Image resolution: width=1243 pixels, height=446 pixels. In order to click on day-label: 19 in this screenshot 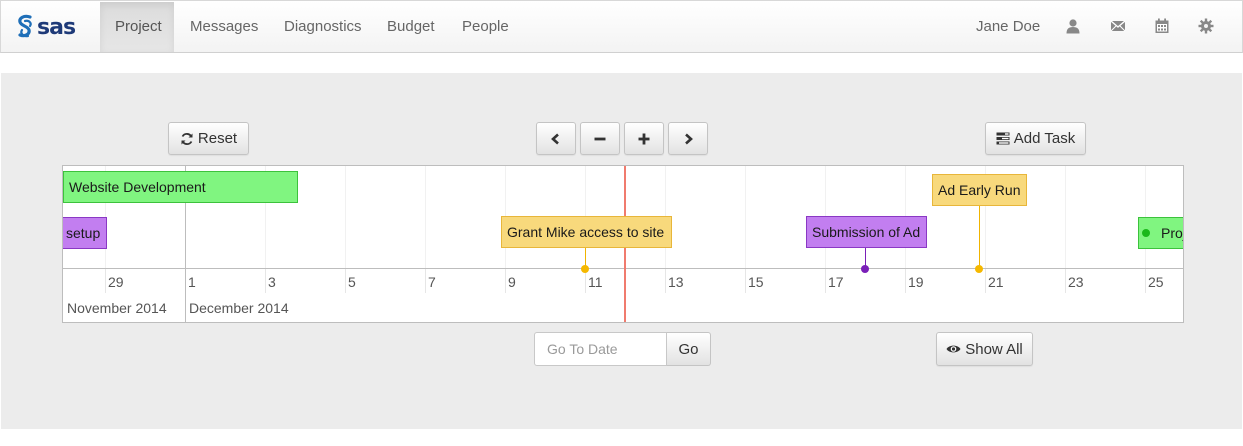, I will do `click(916, 282)`.